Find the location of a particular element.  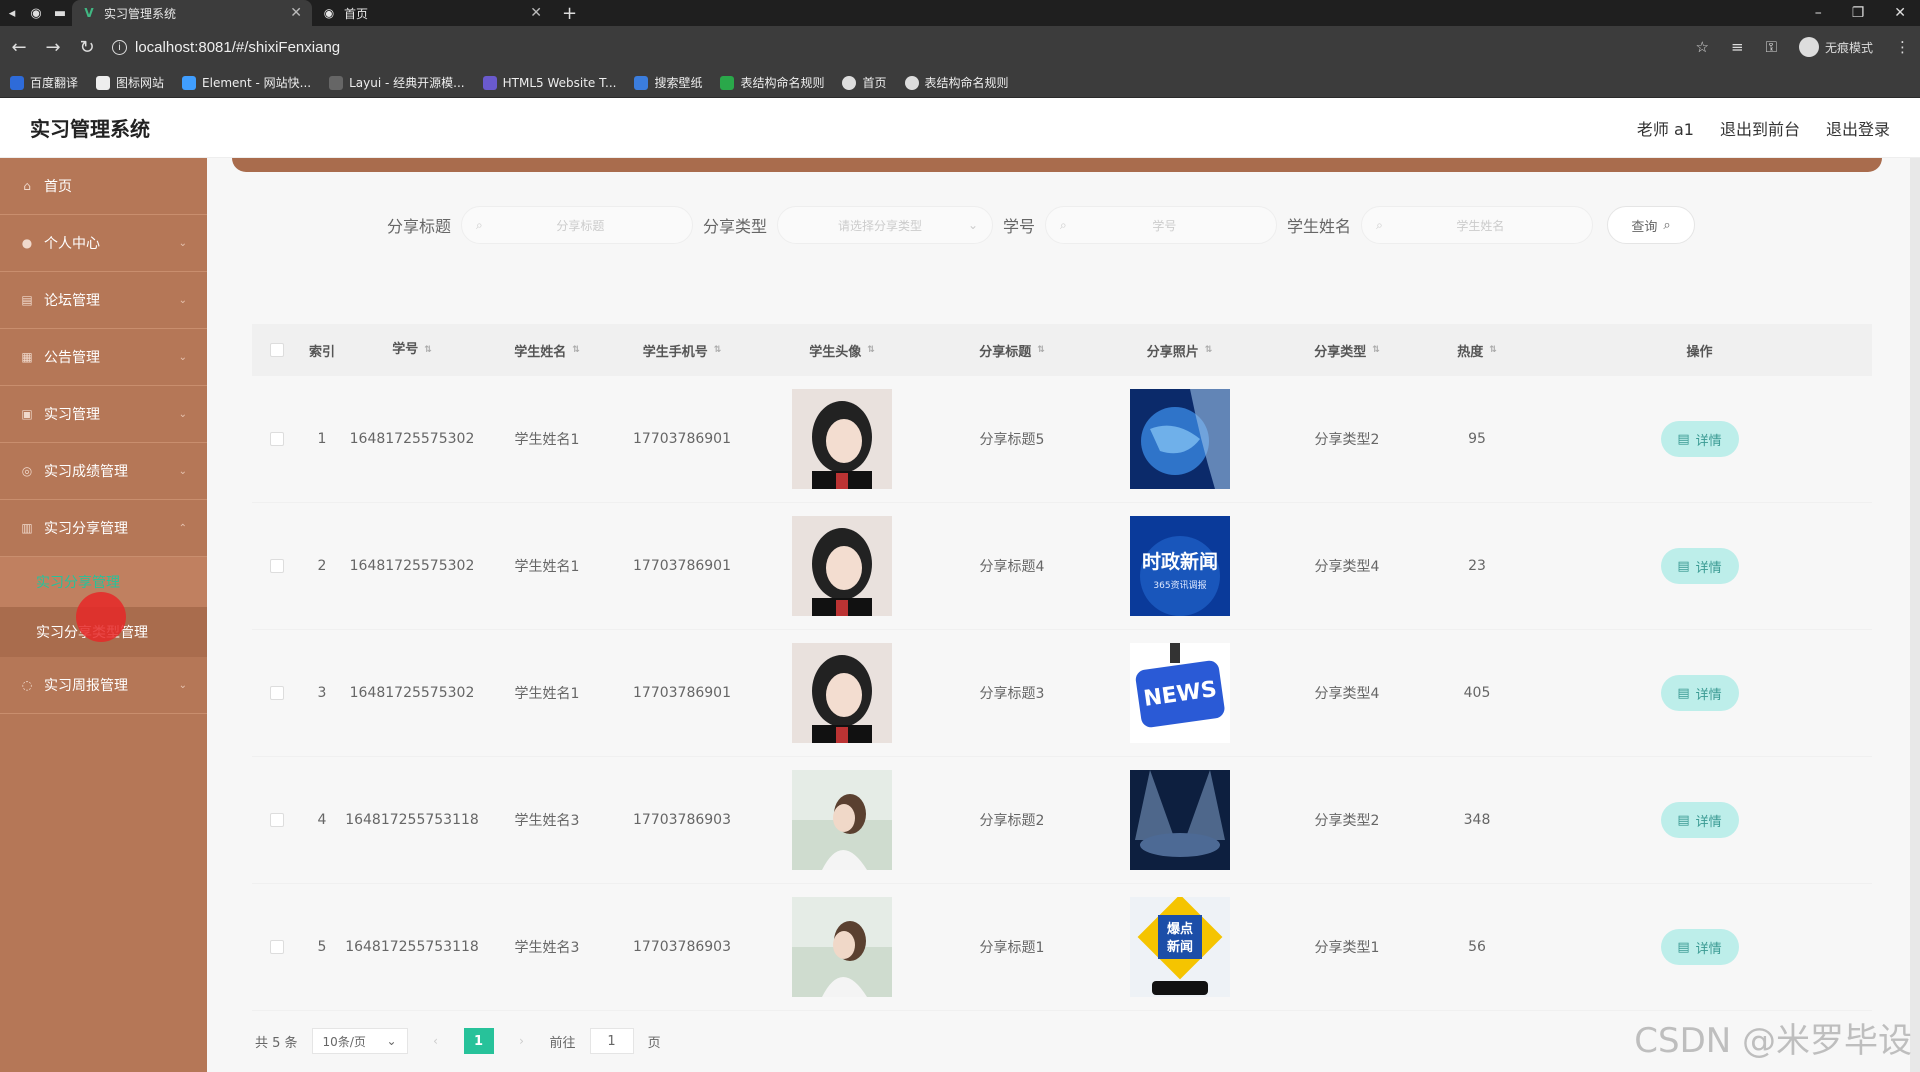

header-type: 分享类型 ⇅ is located at coordinates (1347, 350).